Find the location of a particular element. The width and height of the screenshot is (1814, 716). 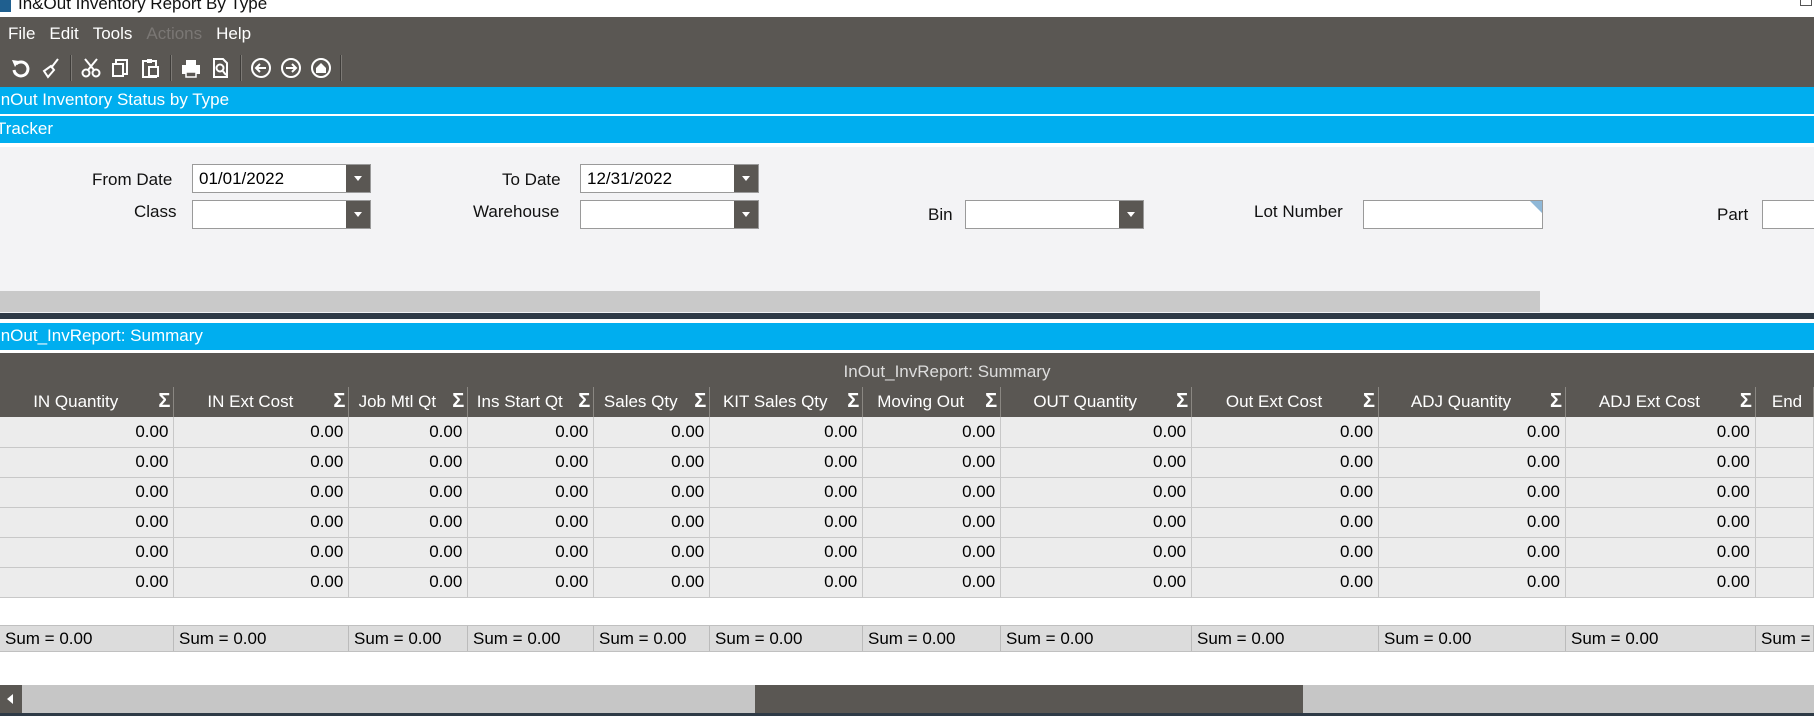

menu-help: Help is located at coordinates (233, 34).